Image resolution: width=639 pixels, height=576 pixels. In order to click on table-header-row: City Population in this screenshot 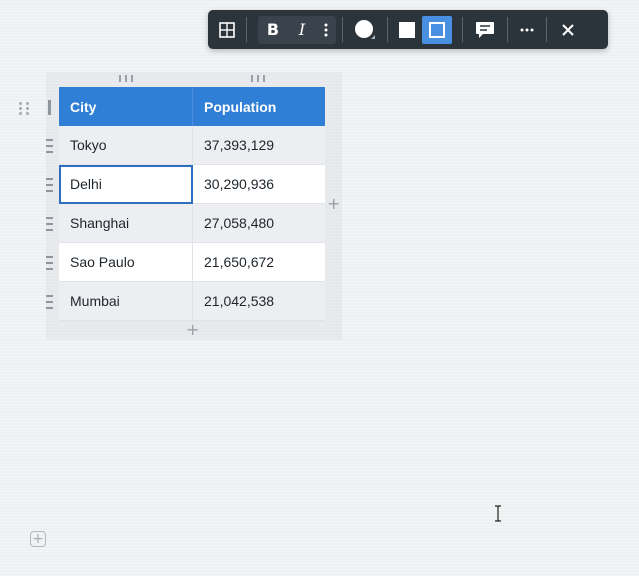, I will do `click(192, 106)`.